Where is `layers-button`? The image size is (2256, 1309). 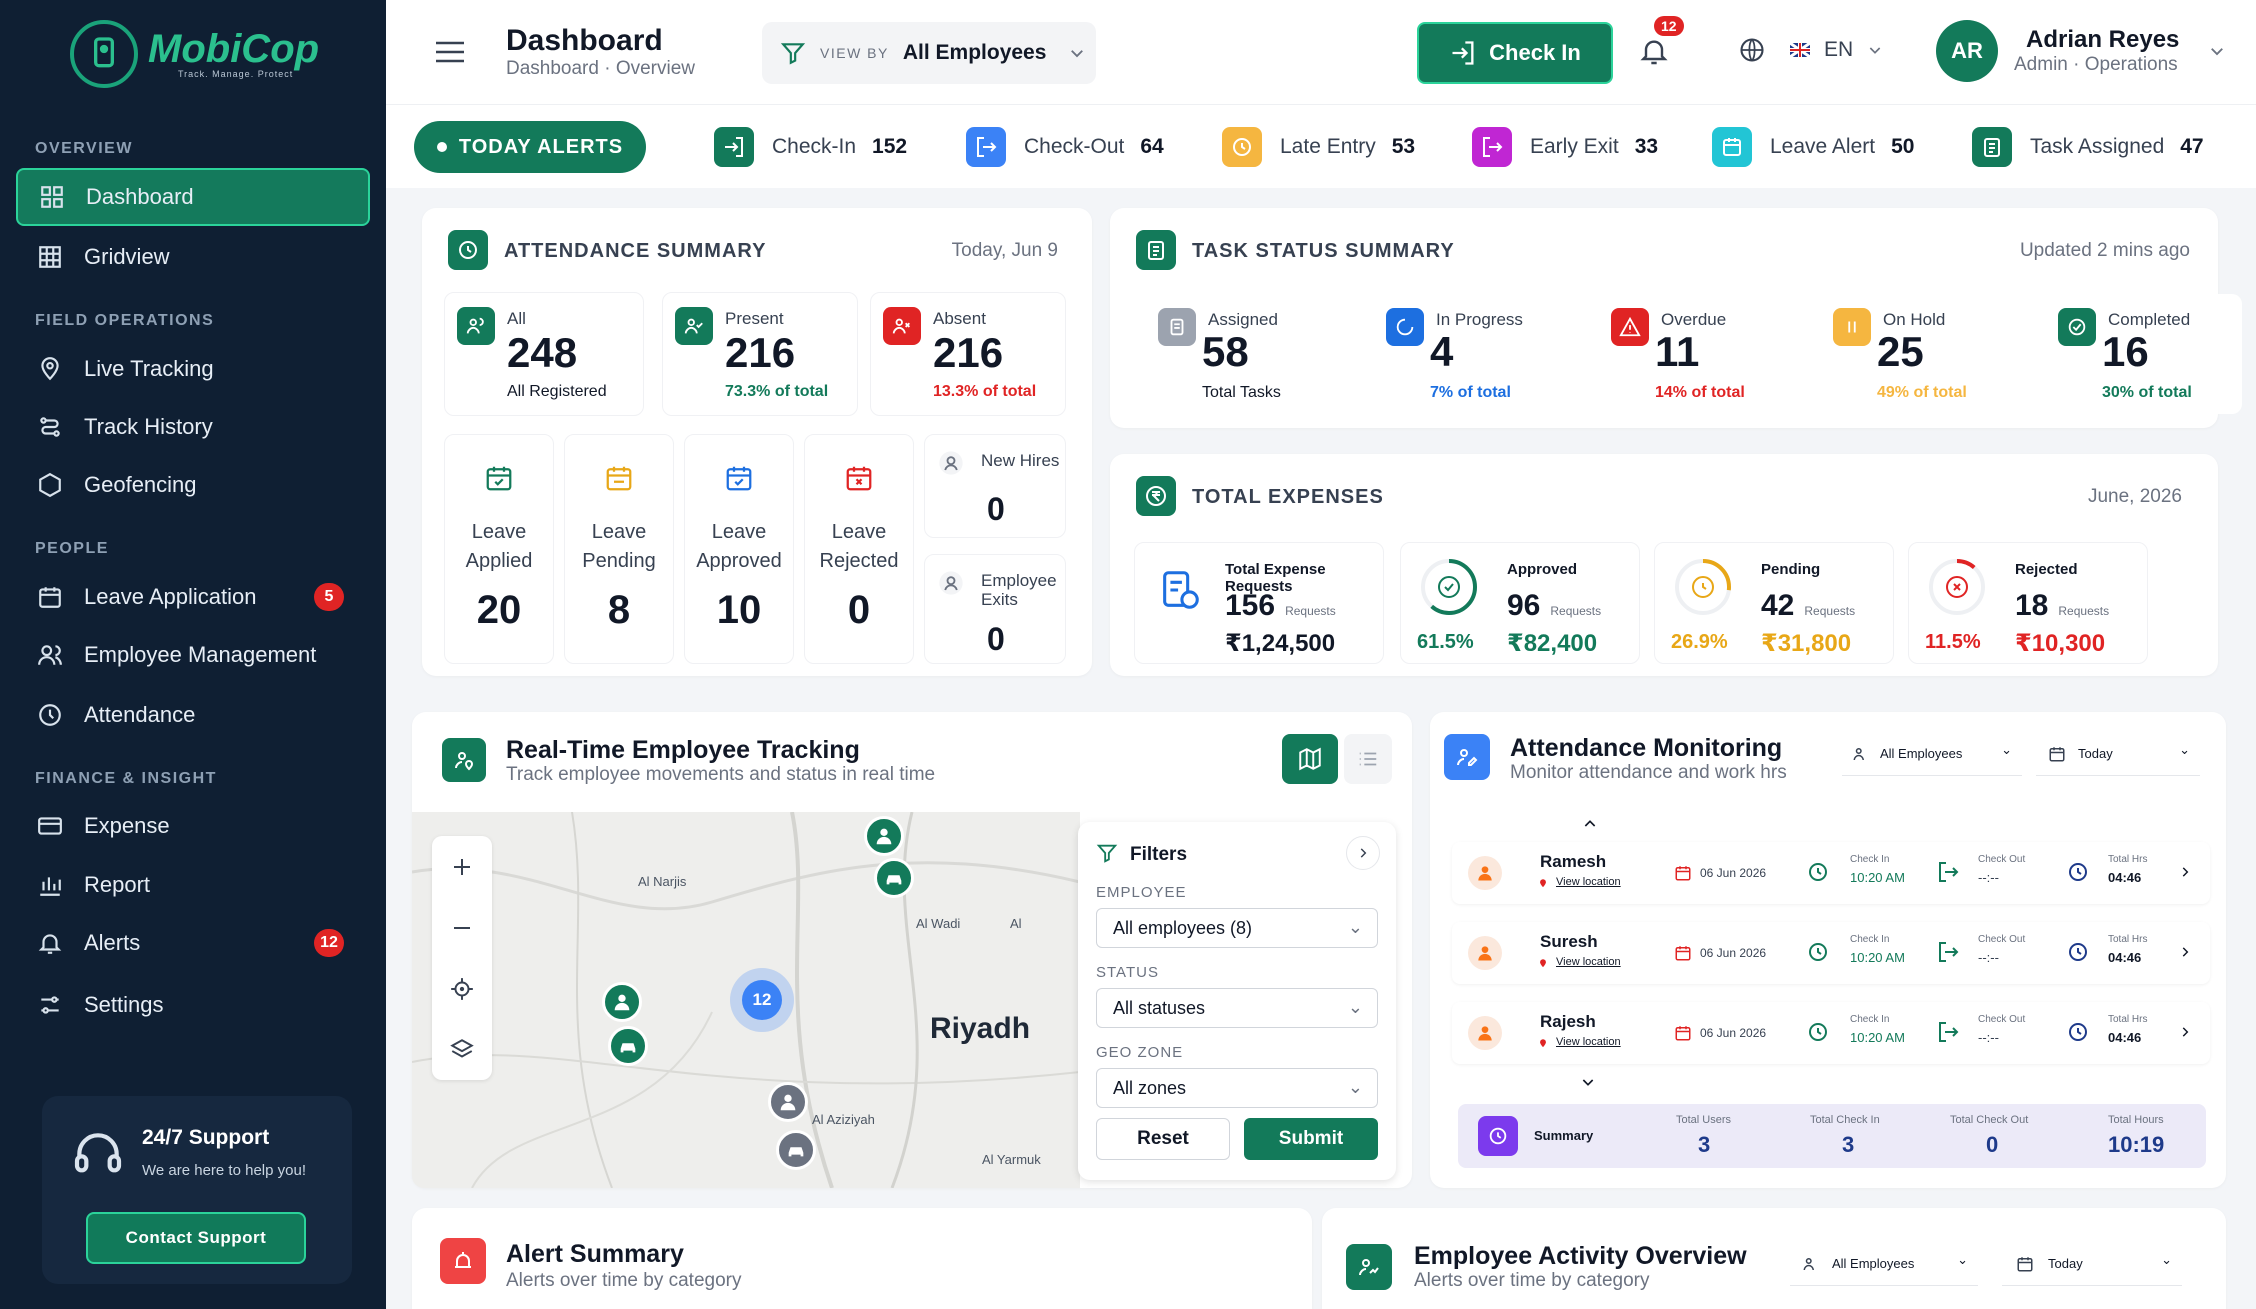 layers-button is located at coordinates (462, 1049).